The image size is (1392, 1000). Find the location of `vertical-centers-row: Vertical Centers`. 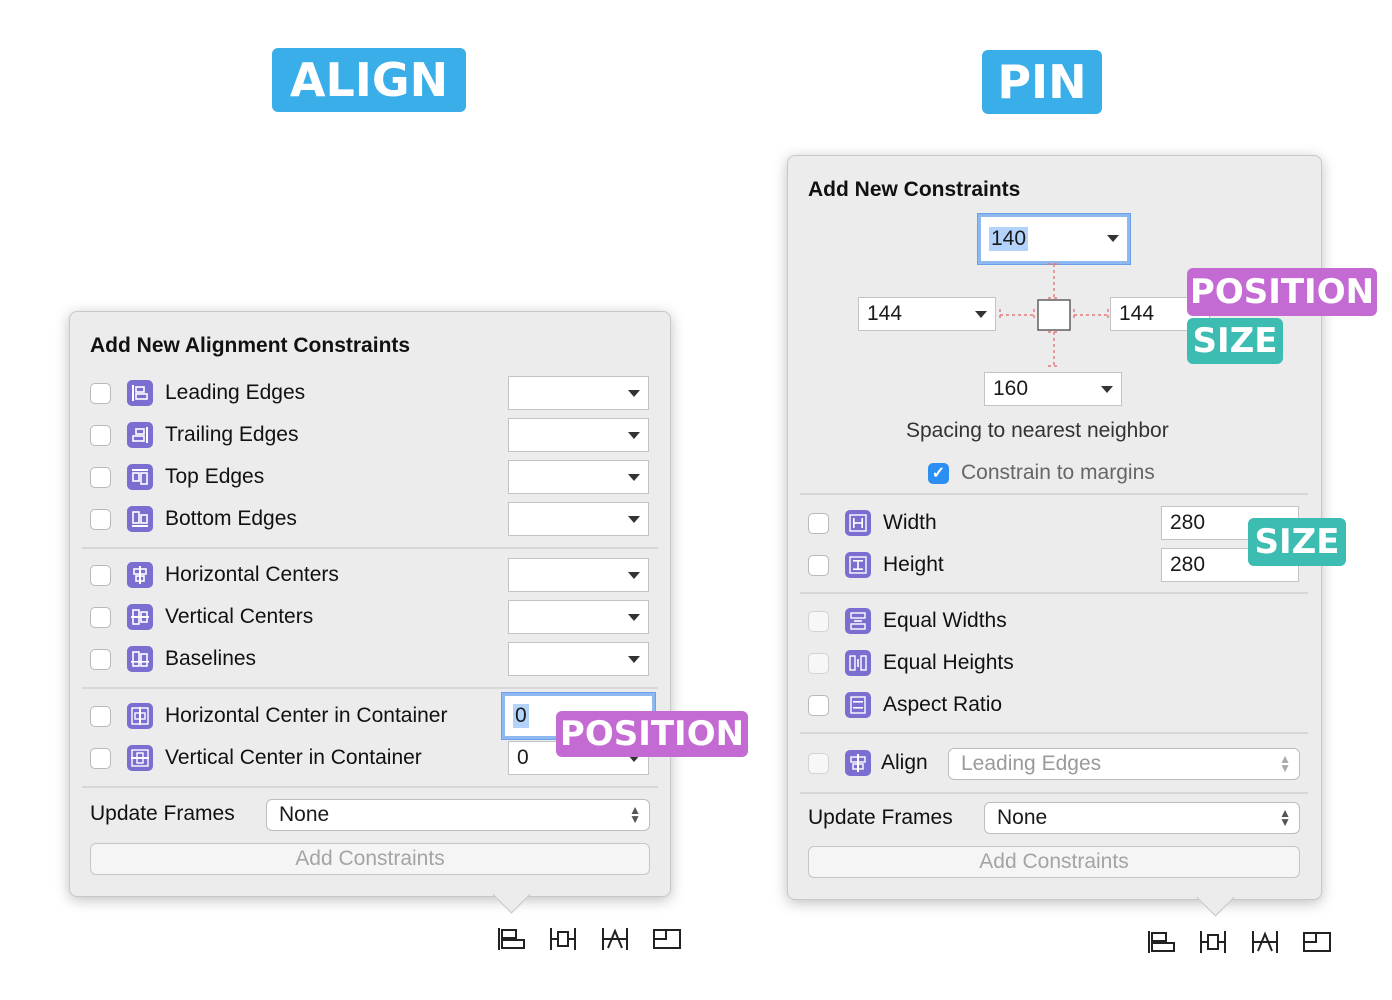

vertical-centers-row: Vertical Centers is located at coordinates (201, 617).